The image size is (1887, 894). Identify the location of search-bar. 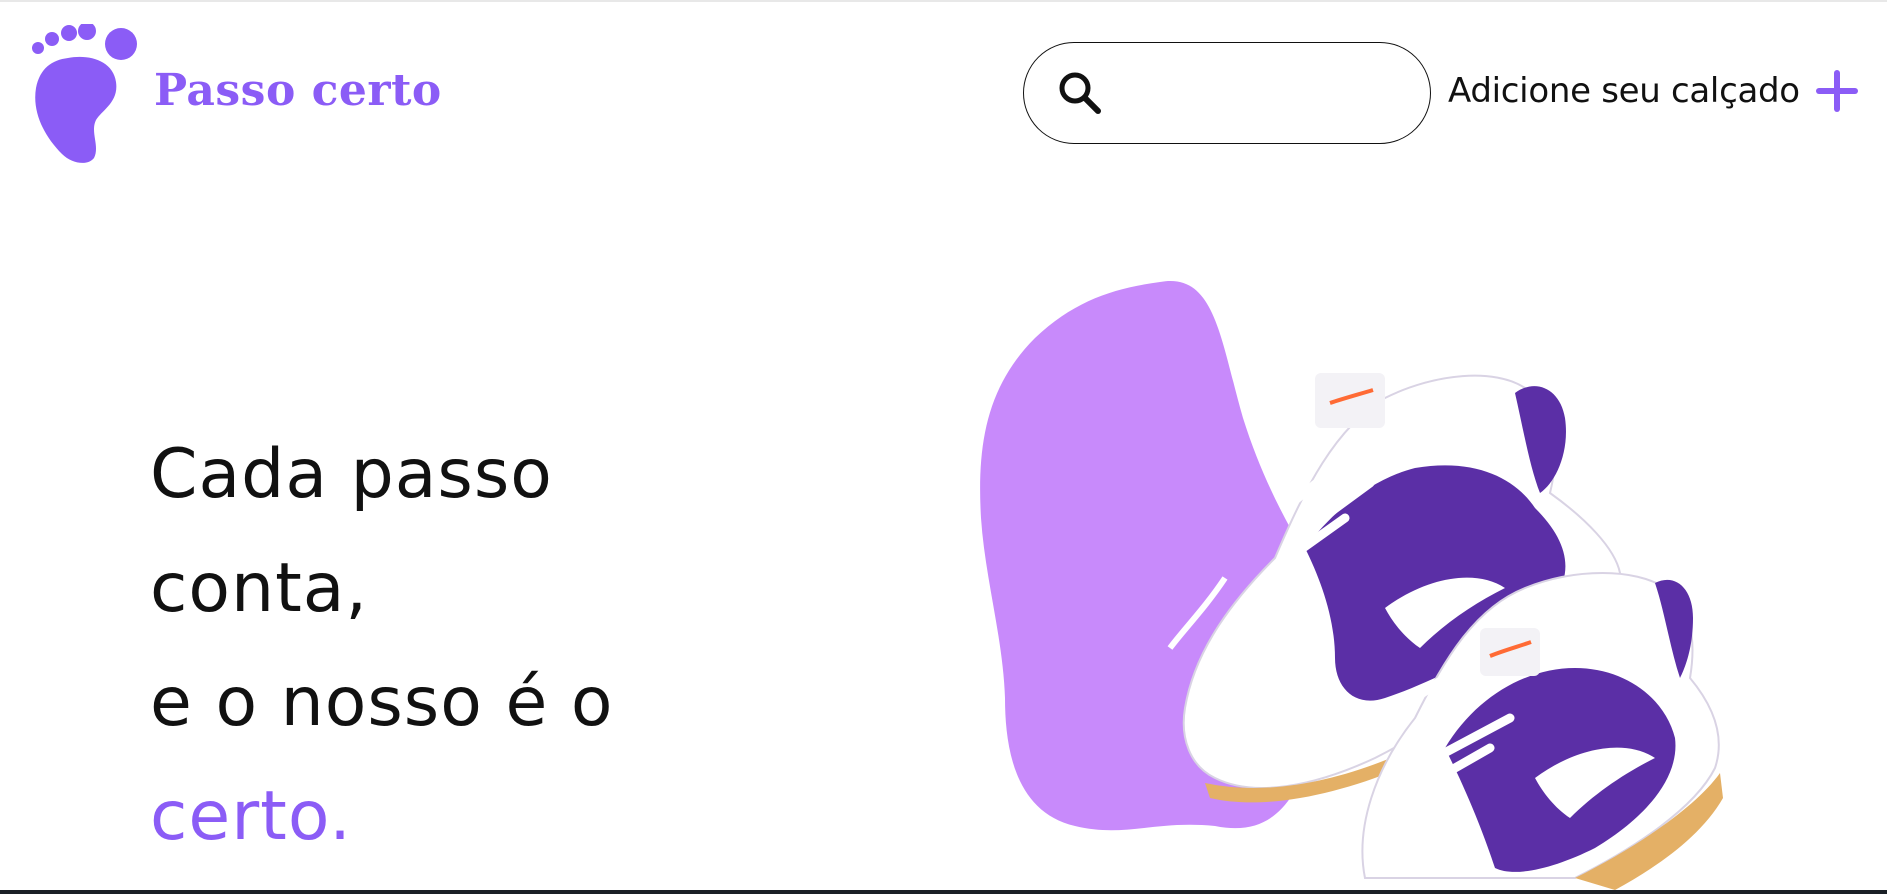
(1227, 93).